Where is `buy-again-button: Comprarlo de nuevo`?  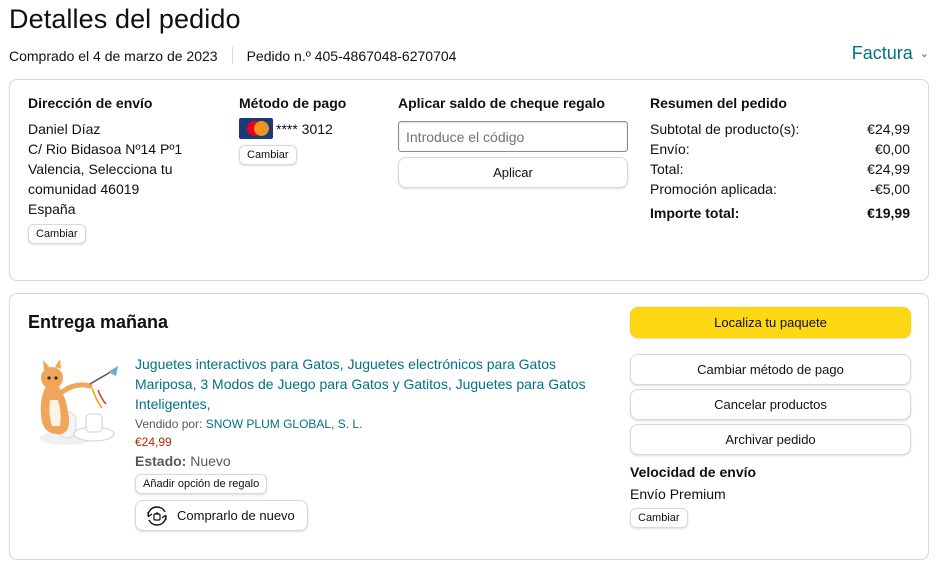
buy-again-button: Comprarlo de nuevo is located at coordinates (221, 515).